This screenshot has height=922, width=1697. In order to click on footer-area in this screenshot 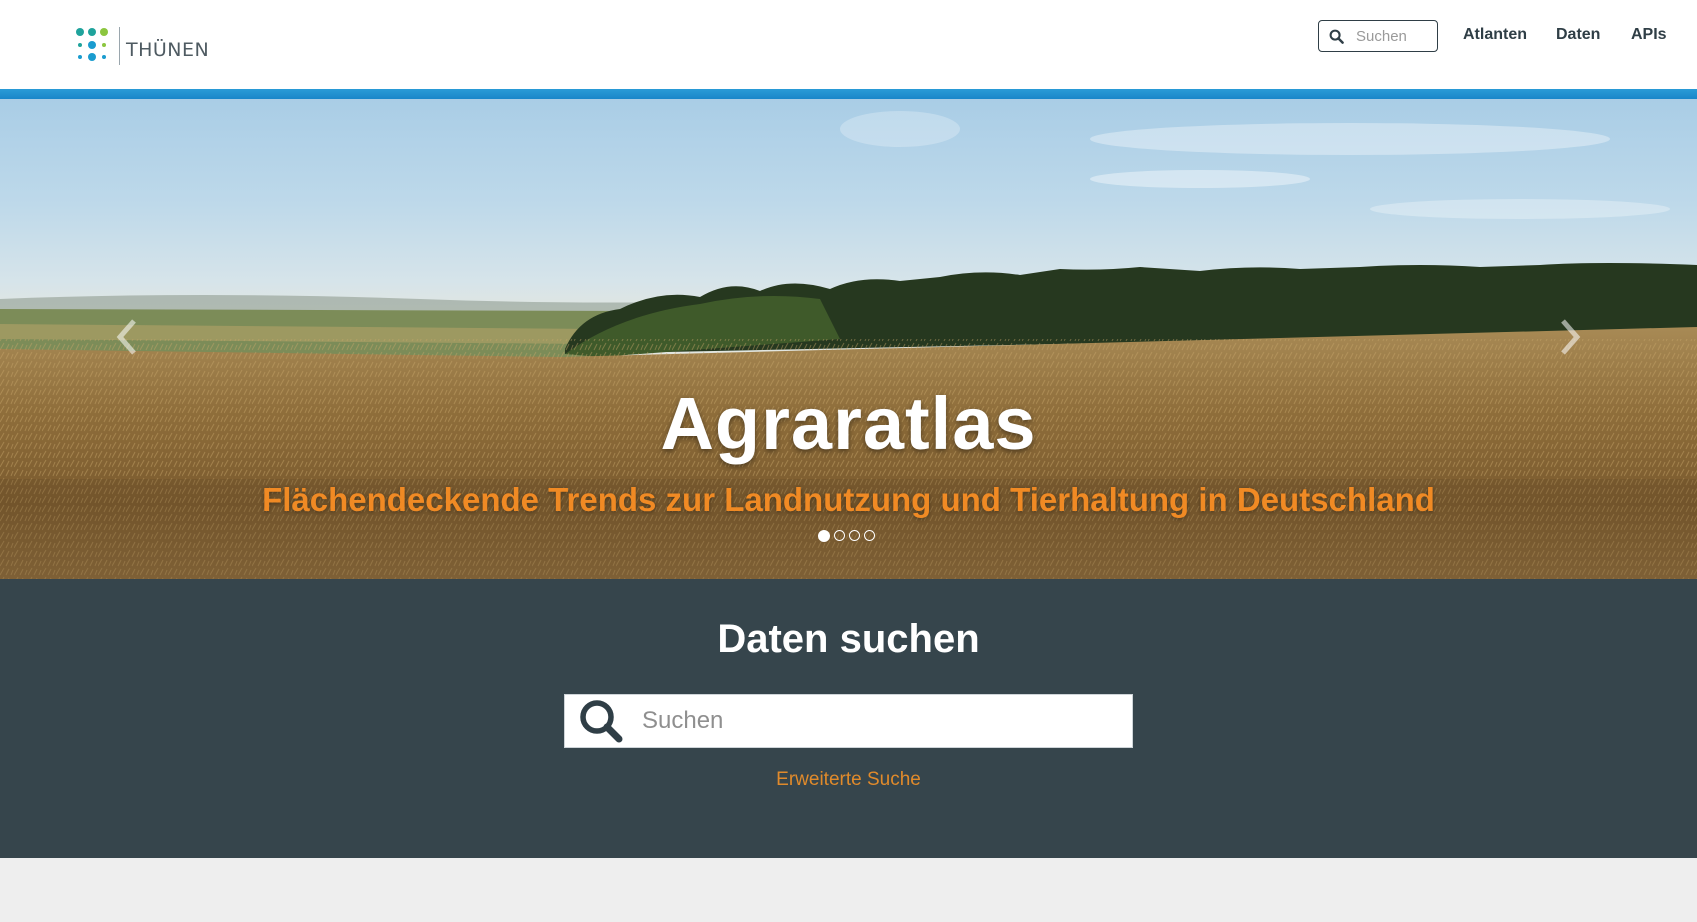, I will do `click(848, 890)`.